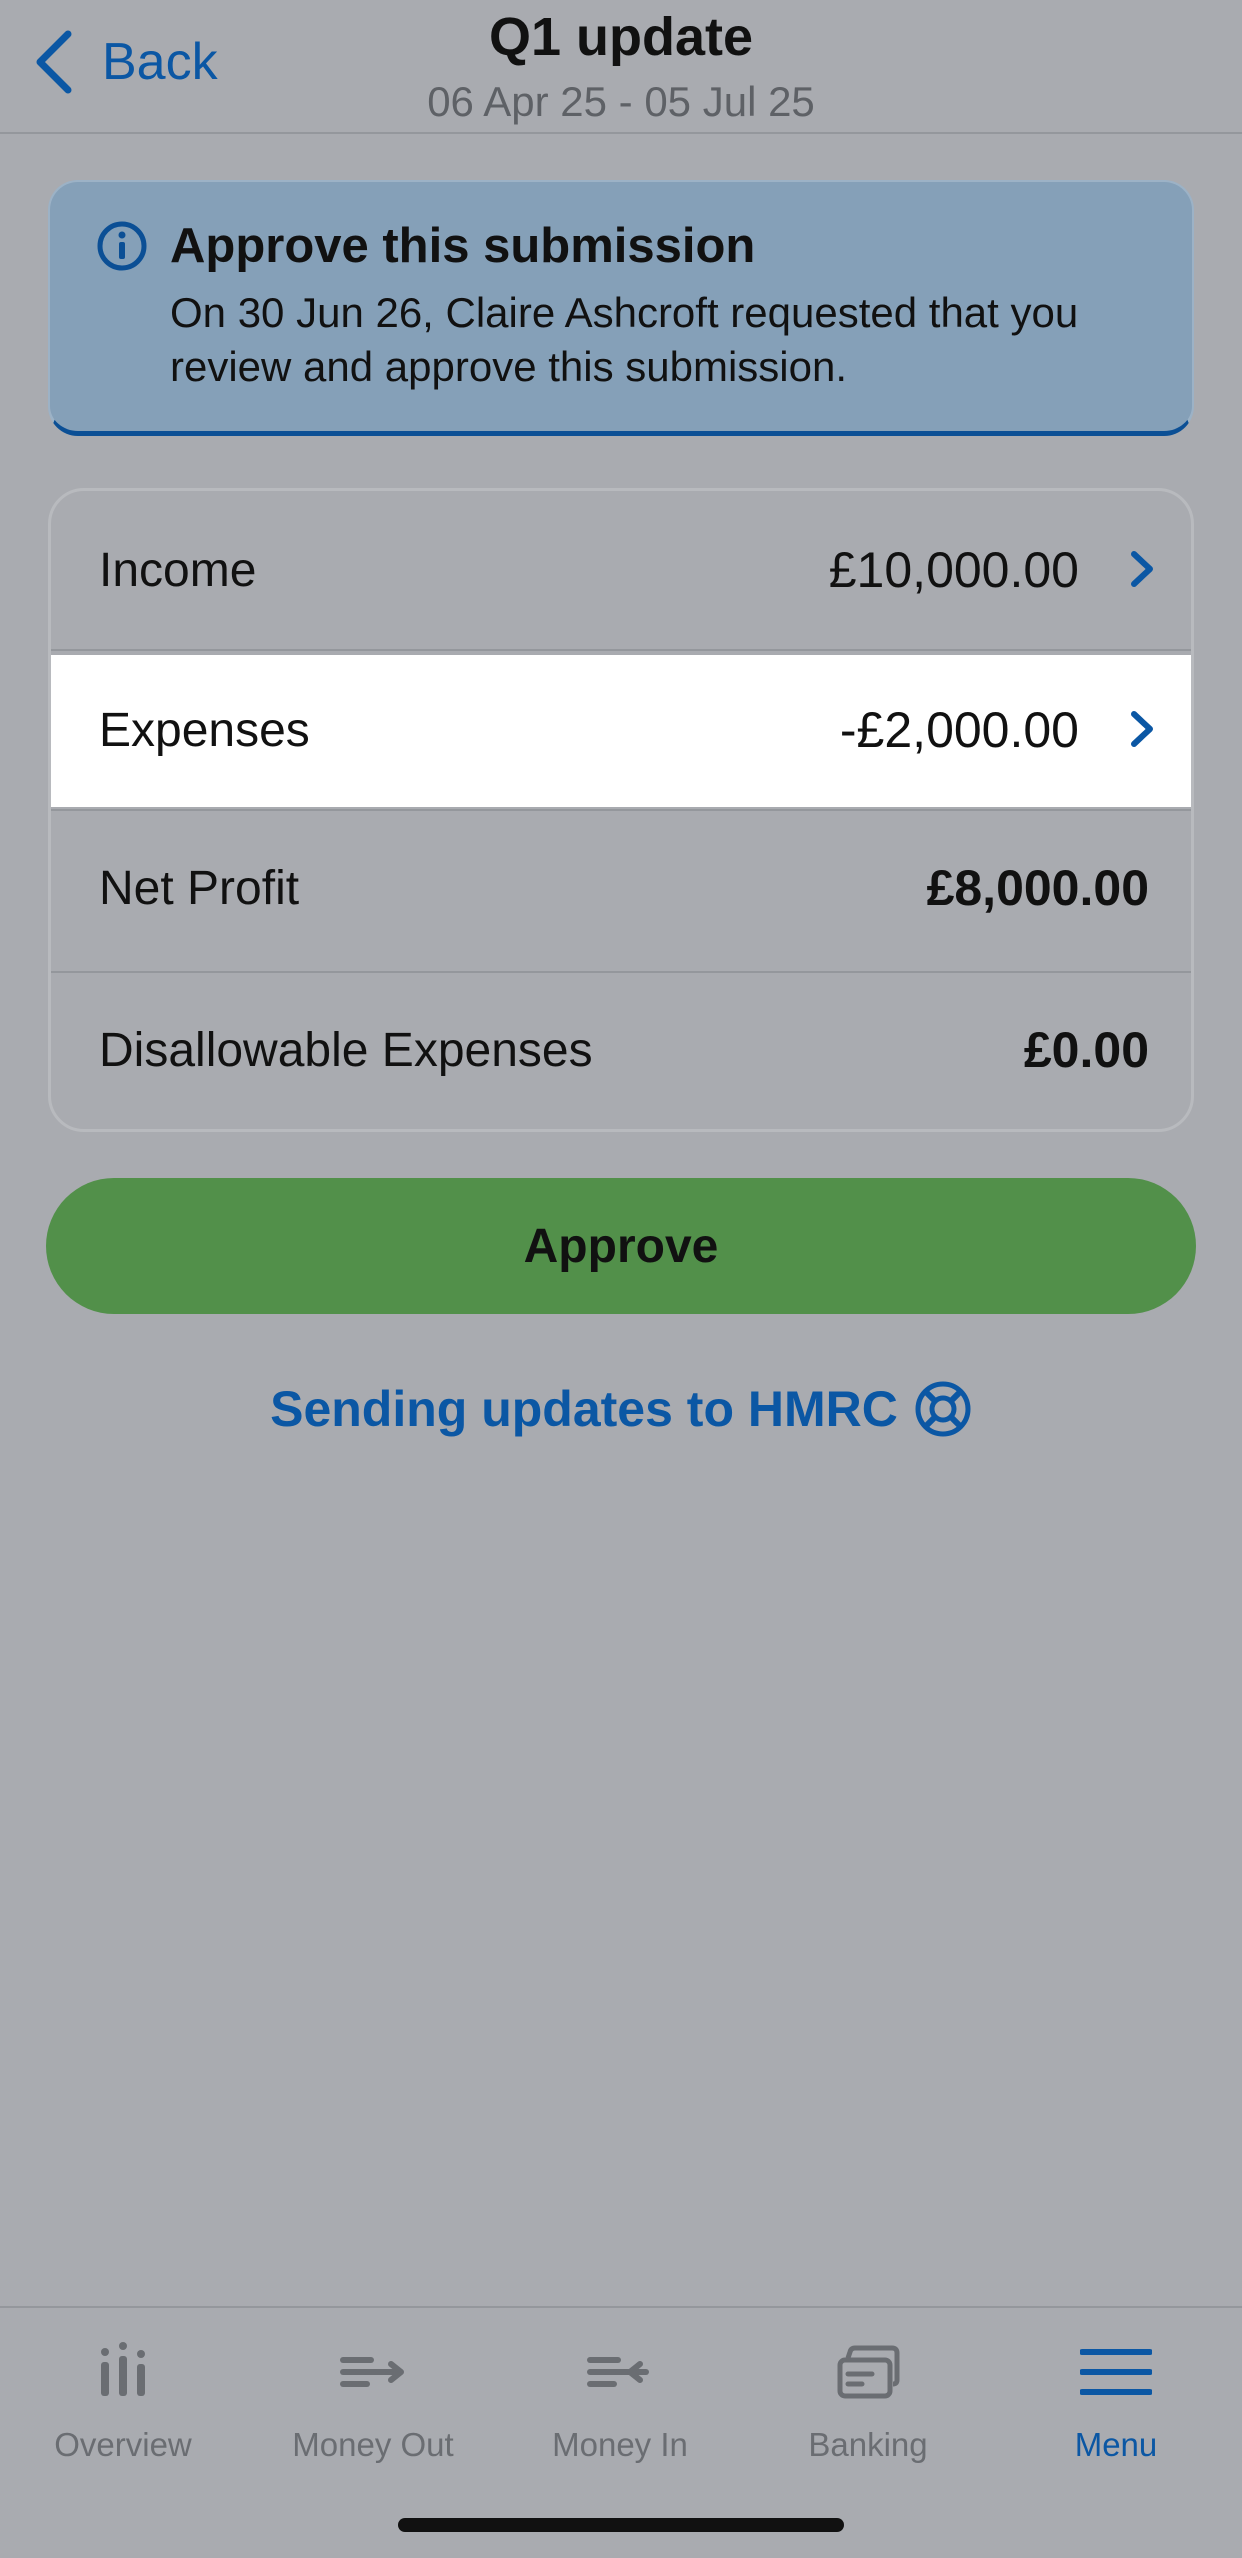 This screenshot has width=1242, height=2558. Describe the element at coordinates (621, 650) in the screenshot. I see `row-divider` at that location.